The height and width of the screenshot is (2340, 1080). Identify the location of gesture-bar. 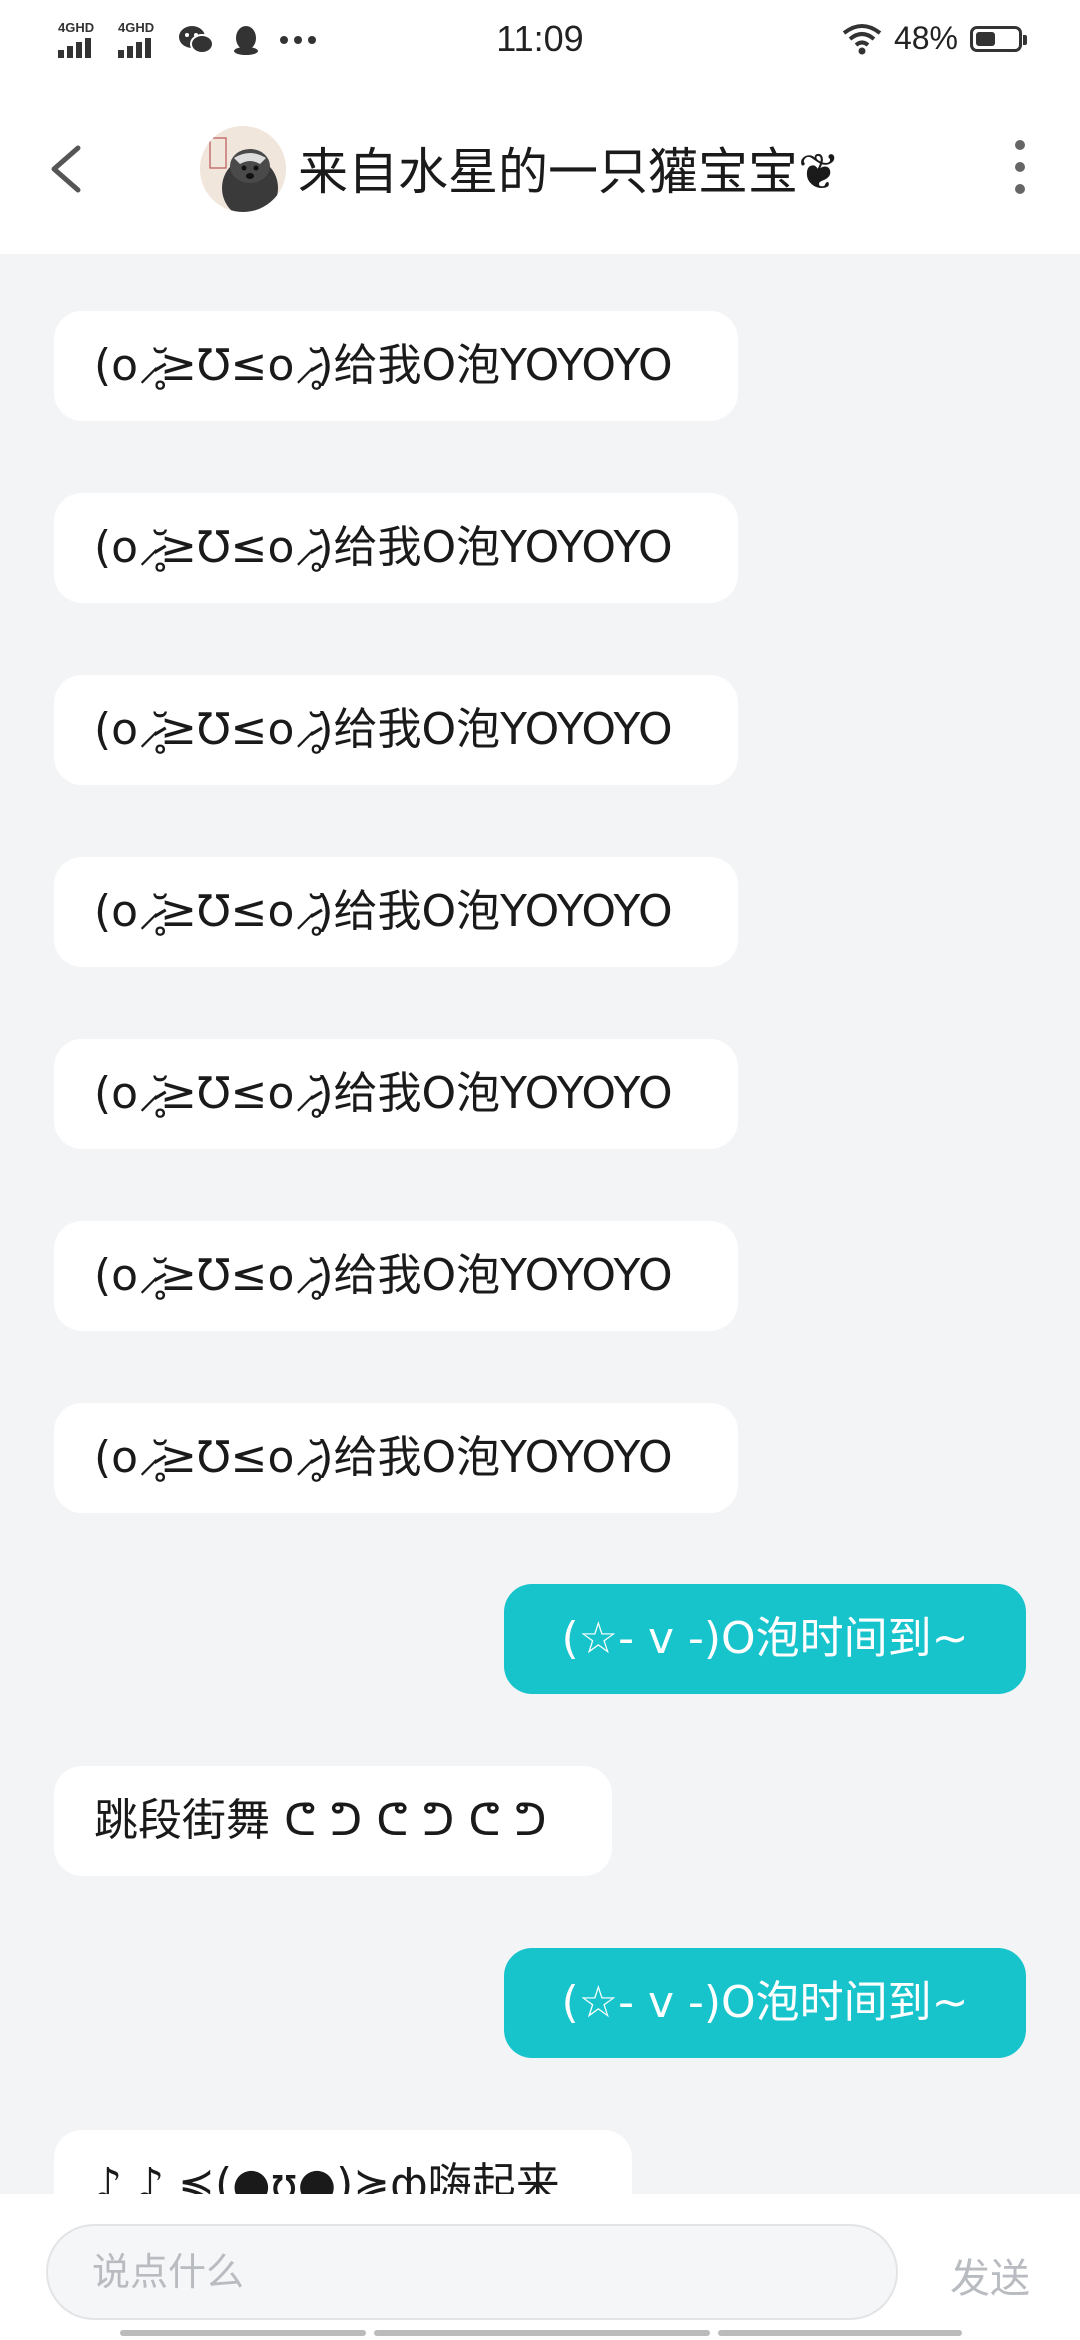
(541, 2333).